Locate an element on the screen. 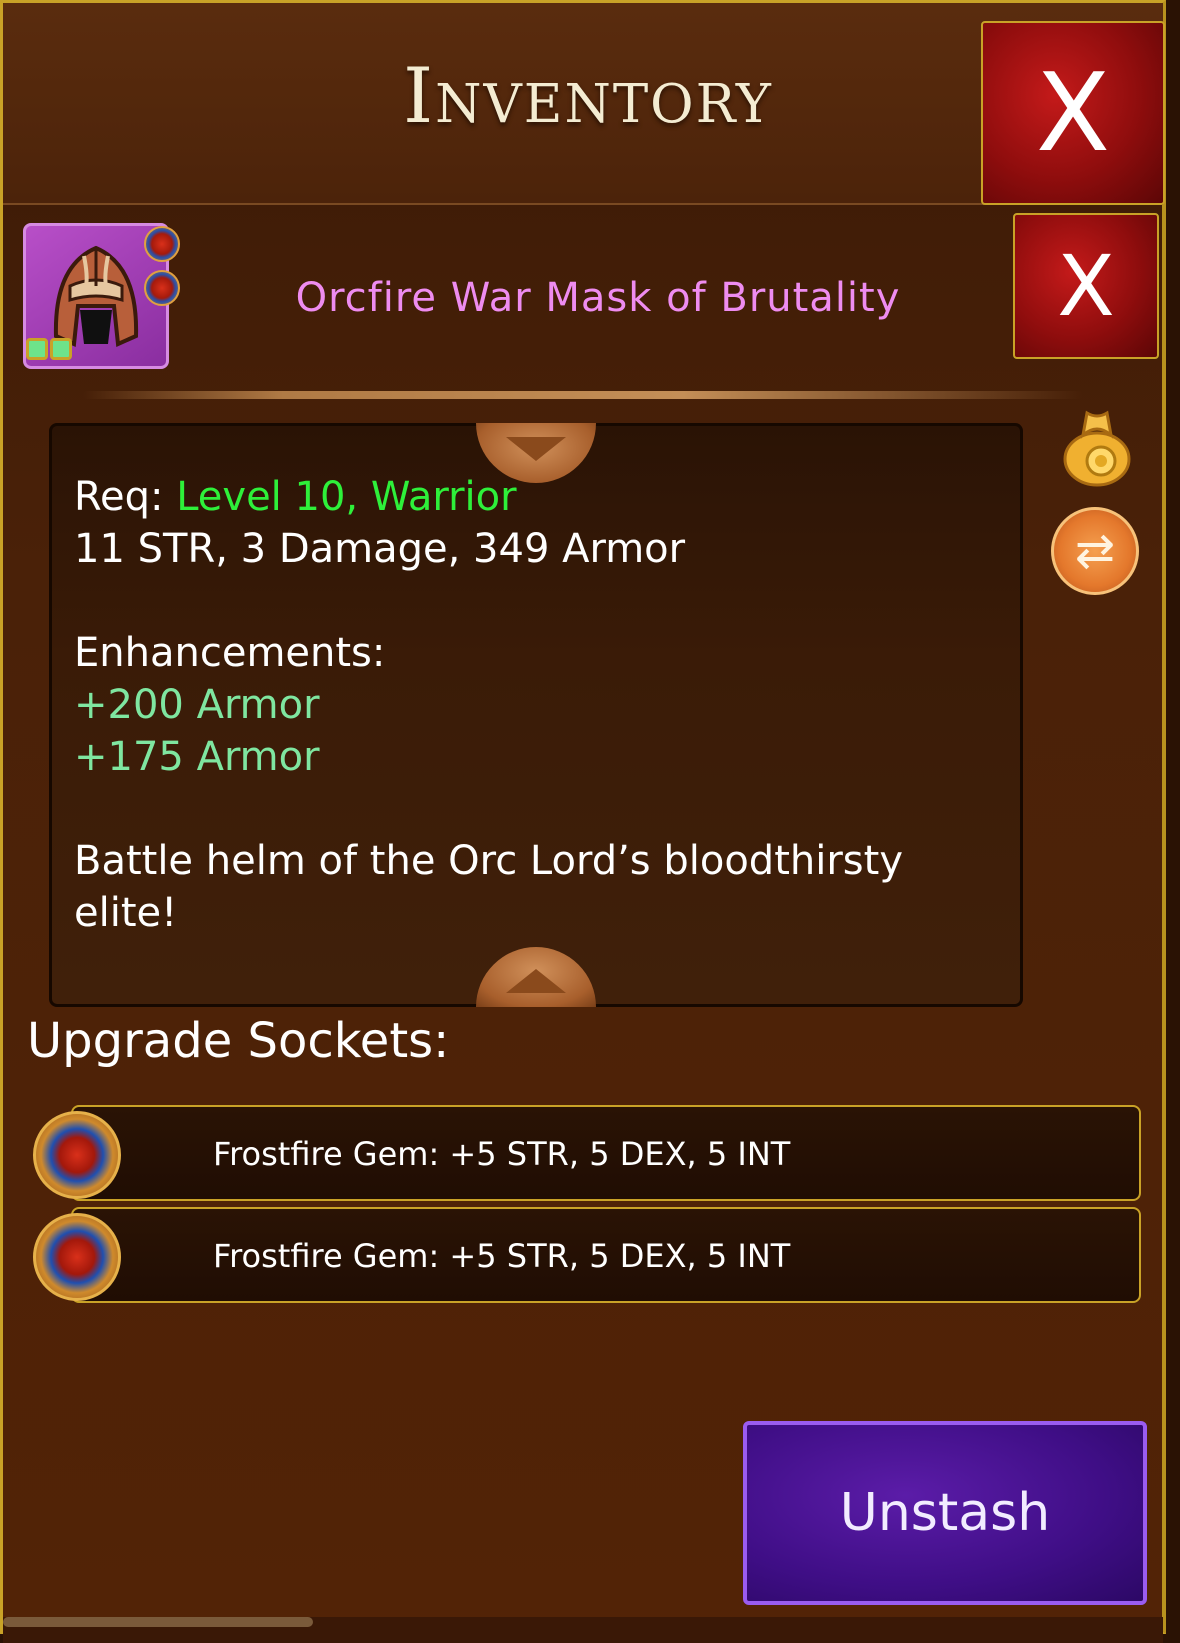 The image size is (1180, 1643). requirement-value: Level 10, Warrior is located at coordinates (346, 497).